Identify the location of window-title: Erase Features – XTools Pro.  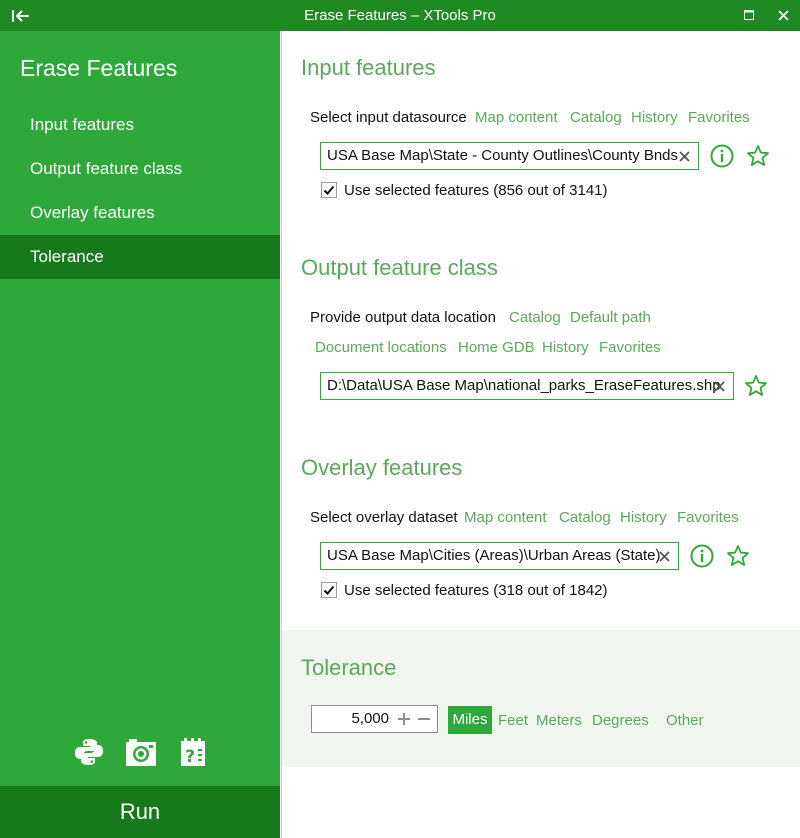
(400, 15).